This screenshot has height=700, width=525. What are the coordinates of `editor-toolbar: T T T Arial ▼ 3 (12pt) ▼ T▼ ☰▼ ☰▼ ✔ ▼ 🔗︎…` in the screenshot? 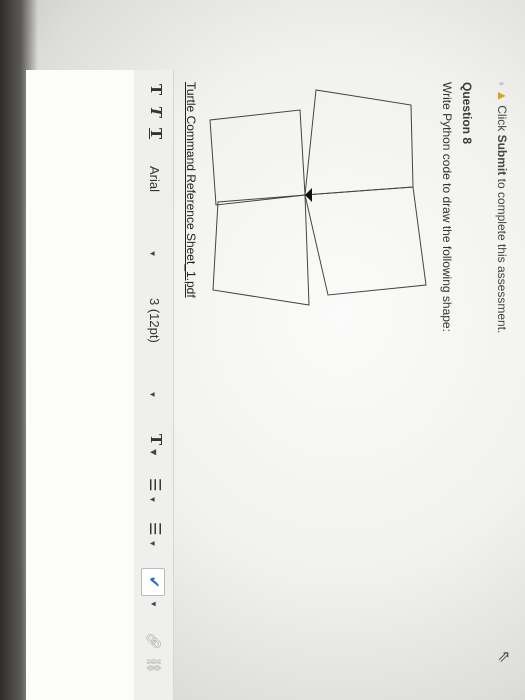 It's located at (153, 385).